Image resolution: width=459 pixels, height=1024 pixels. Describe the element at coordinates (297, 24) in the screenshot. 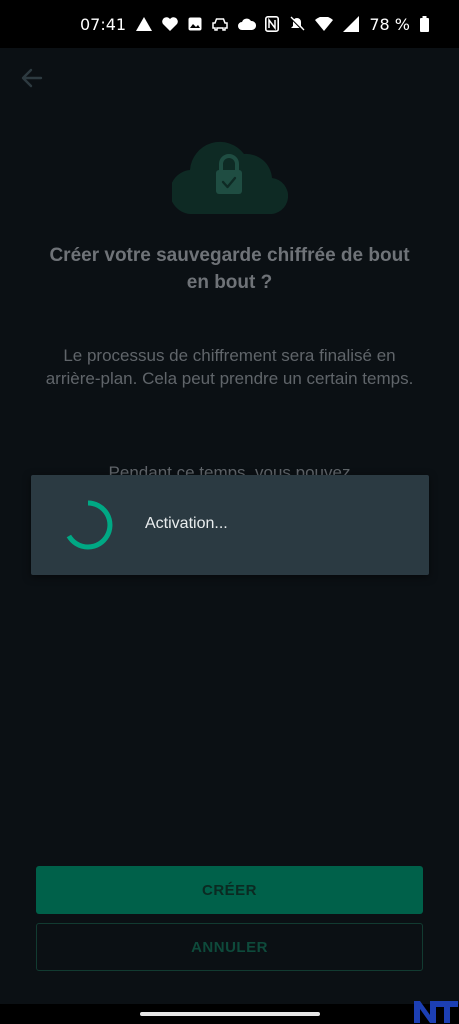

I see `mute-icon` at that location.